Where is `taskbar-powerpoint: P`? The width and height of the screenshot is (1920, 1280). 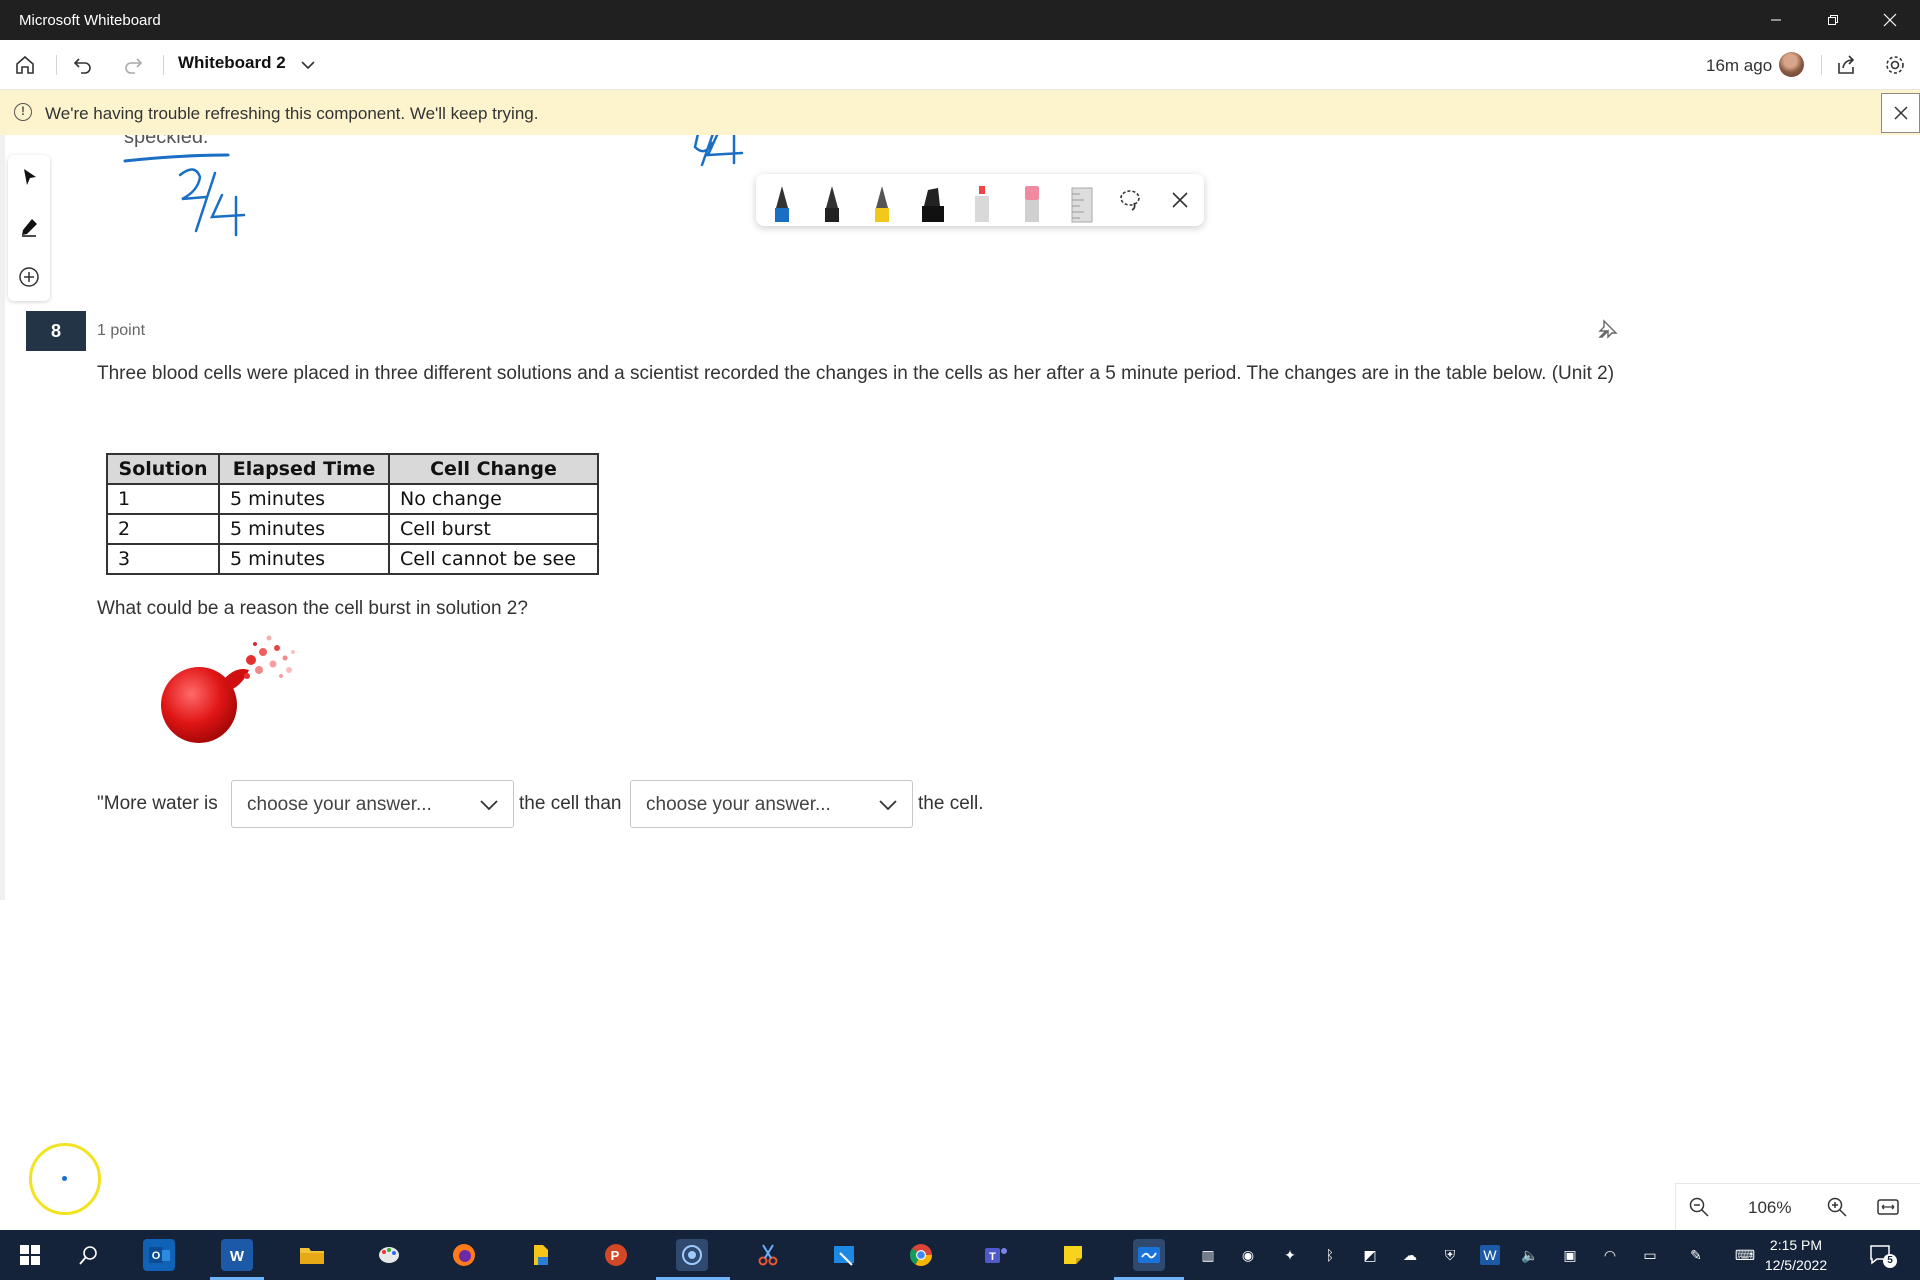 taskbar-powerpoint: P is located at coordinates (616, 1255).